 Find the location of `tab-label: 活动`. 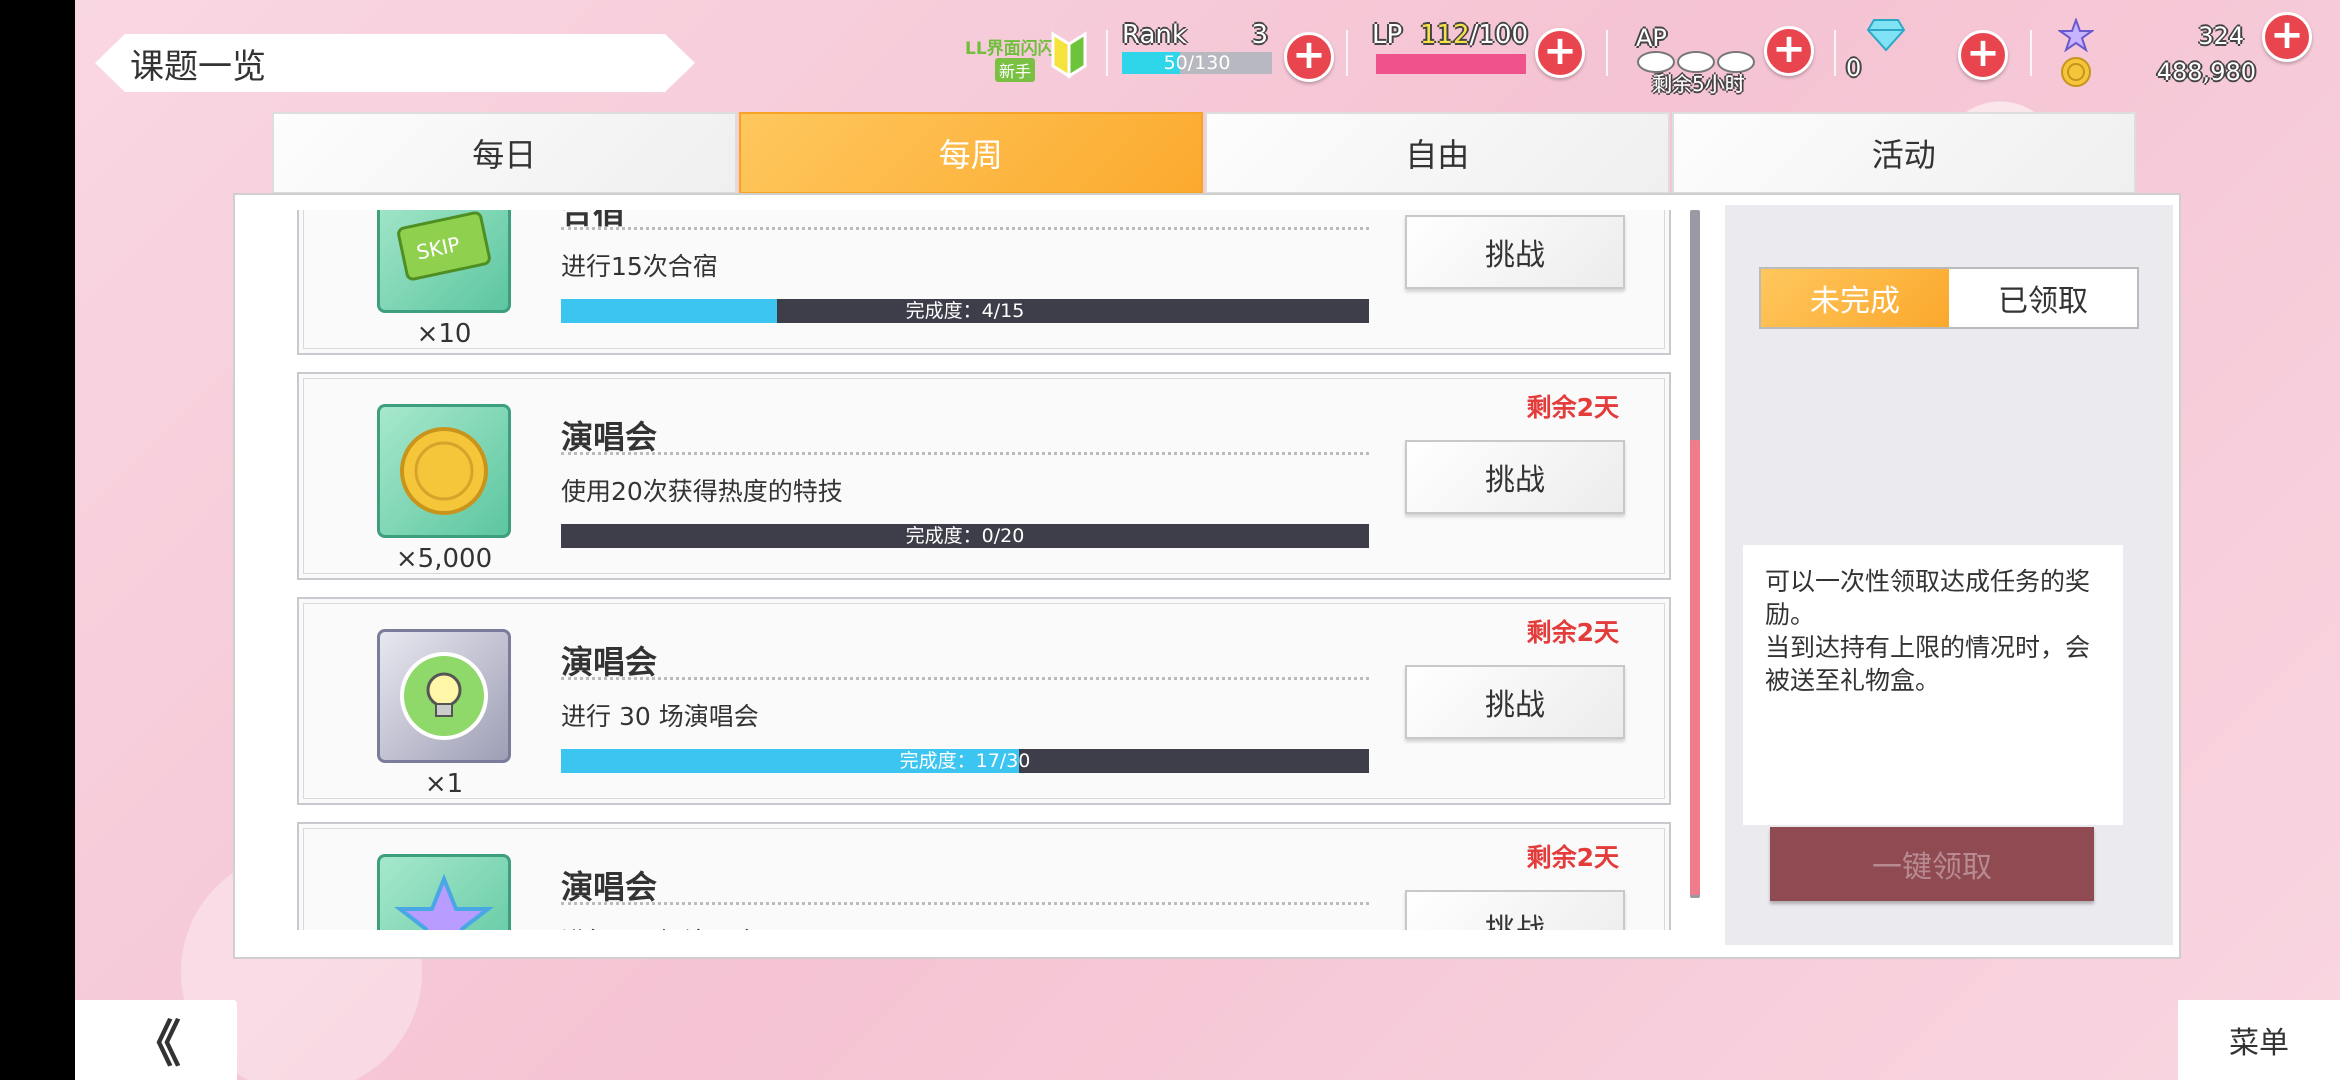

tab-label: 活动 is located at coordinates (1903, 155).